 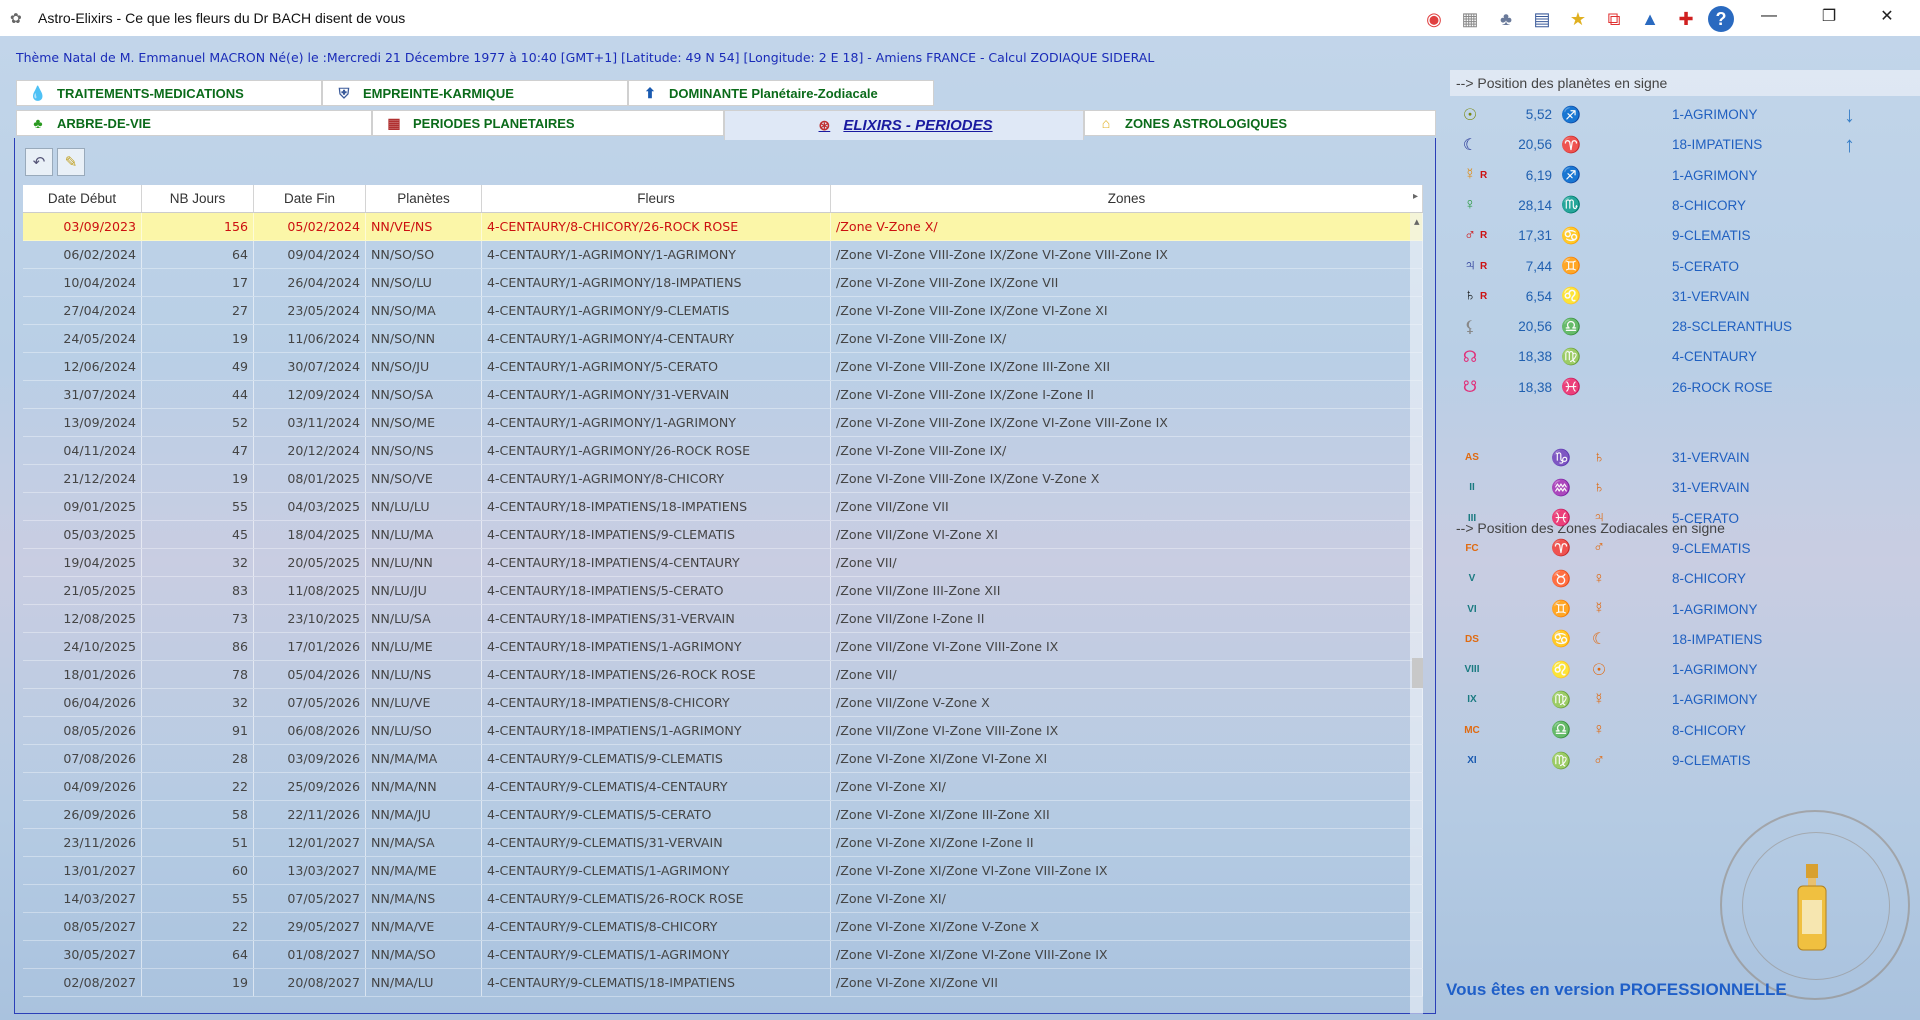 What do you see at coordinates (424, 198) in the screenshot?
I see `col-header-planetes: Planètes` at bounding box center [424, 198].